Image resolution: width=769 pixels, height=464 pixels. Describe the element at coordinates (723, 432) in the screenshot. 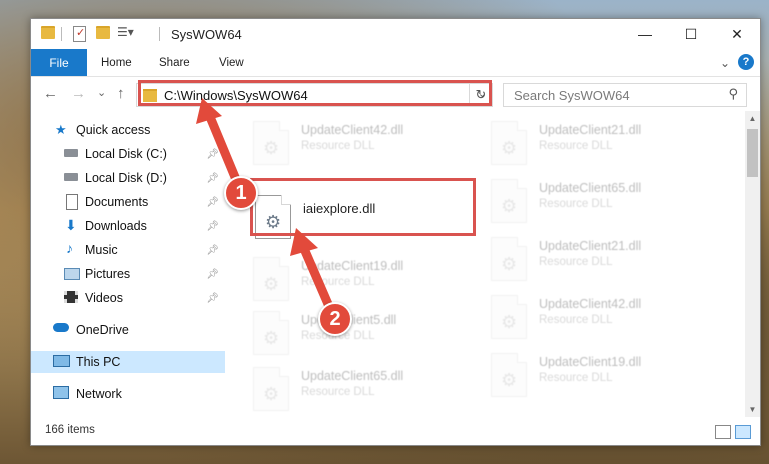

I see `details-view-icon` at that location.